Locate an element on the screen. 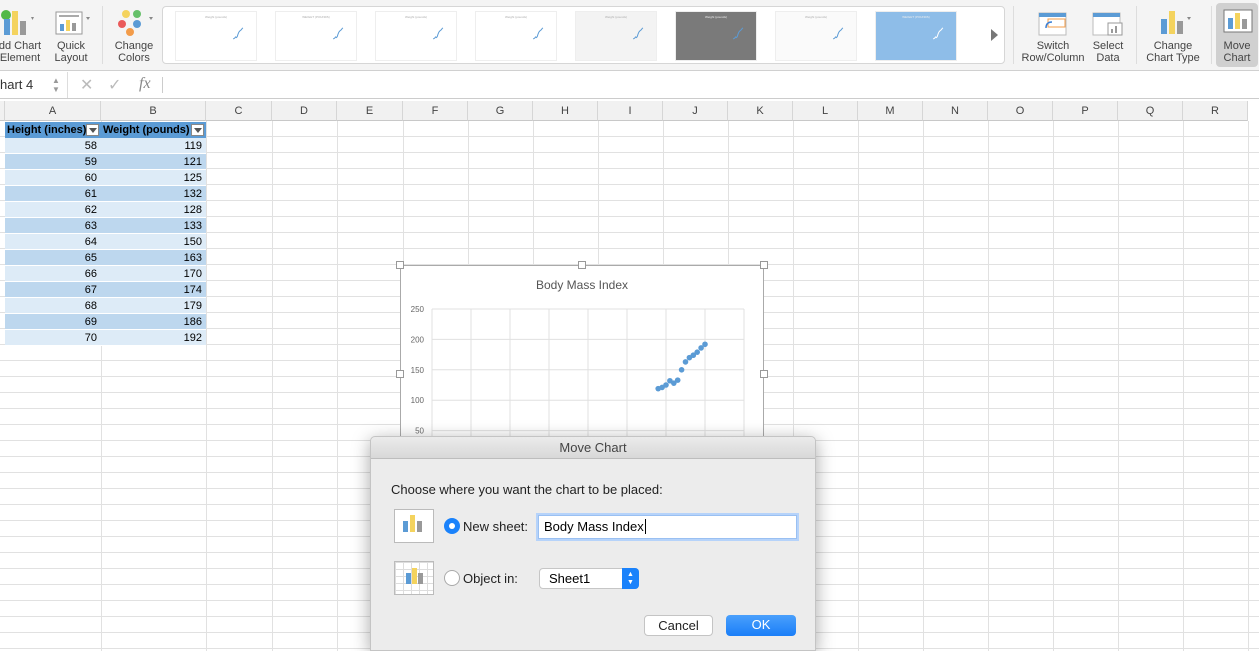 The image size is (1259, 651). cancel-button: Cancel is located at coordinates (678, 625).